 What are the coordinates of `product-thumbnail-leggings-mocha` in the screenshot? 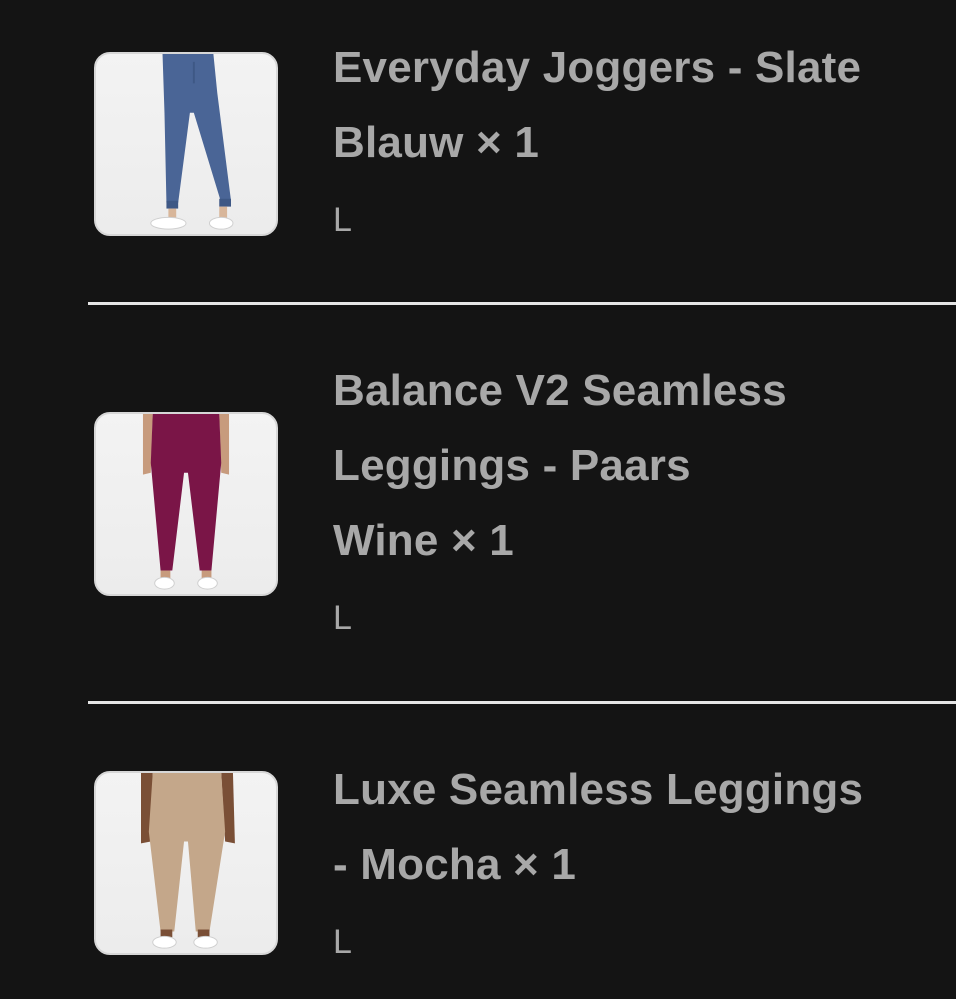 It's located at (186, 863).